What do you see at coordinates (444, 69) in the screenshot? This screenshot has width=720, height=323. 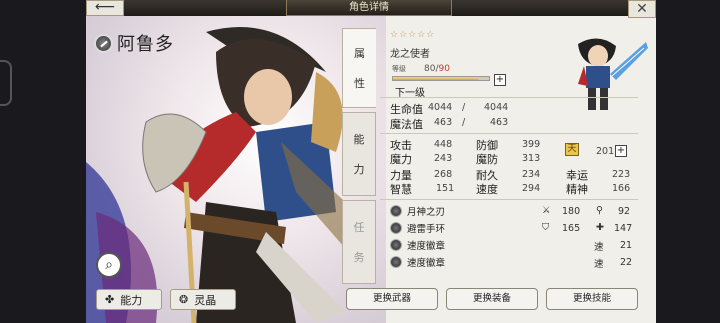 I see `level-max: 90` at bounding box center [444, 69].